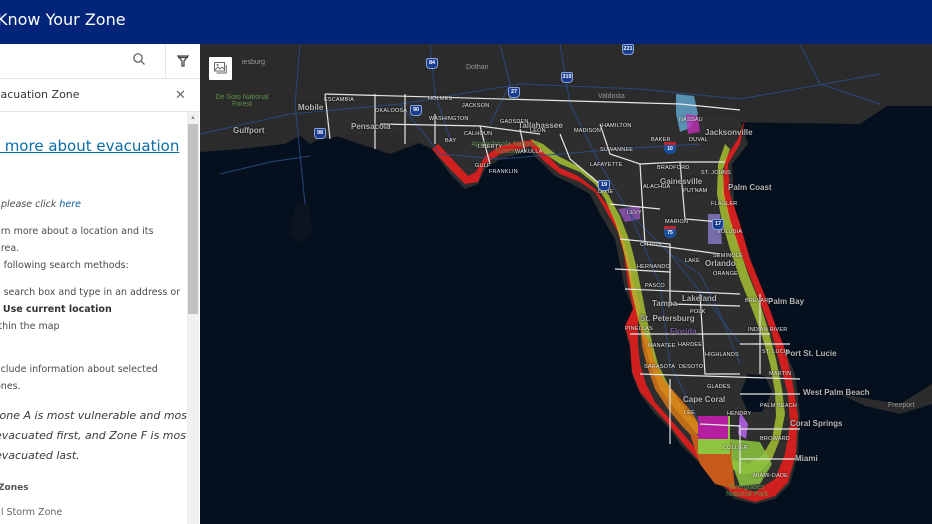 Image resolution: width=932 pixels, height=524 pixels. What do you see at coordinates (606, 165) in the screenshot?
I see `county-label: LAFAYETTE` at bounding box center [606, 165].